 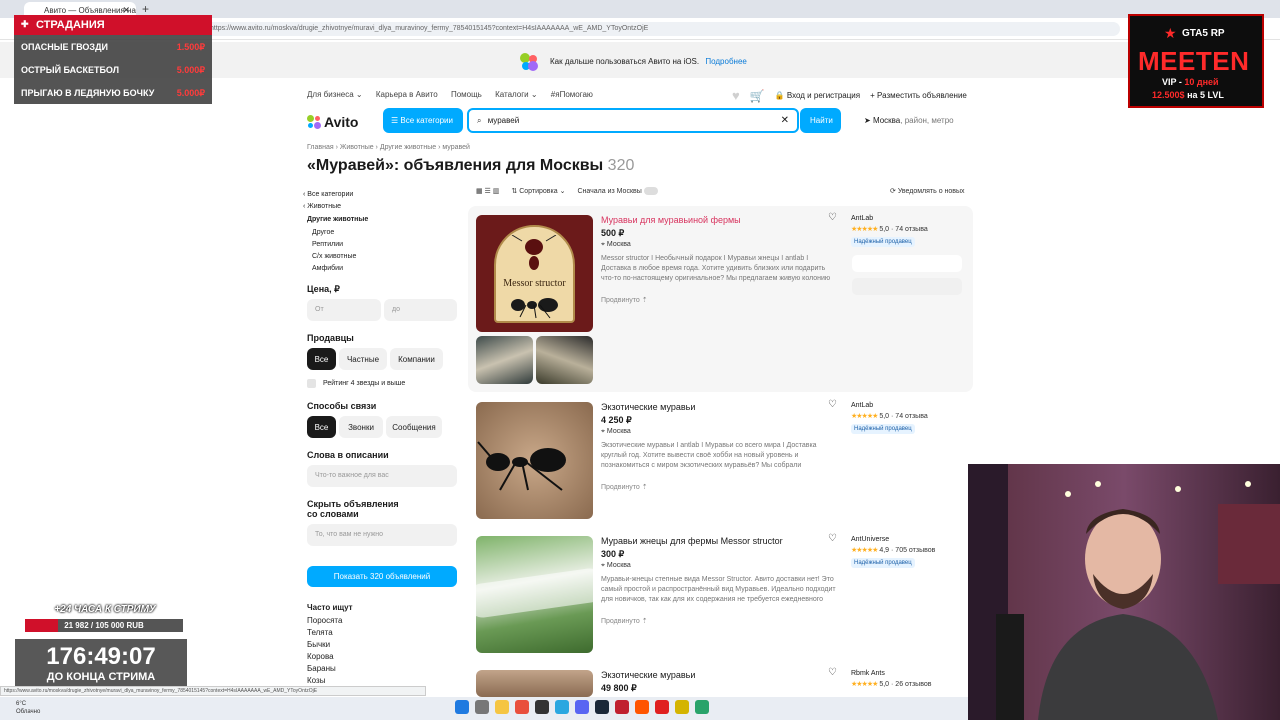 What do you see at coordinates (868, 673) in the screenshot?
I see `seller-name: Rbmk Ants` at bounding box center [868, 673].